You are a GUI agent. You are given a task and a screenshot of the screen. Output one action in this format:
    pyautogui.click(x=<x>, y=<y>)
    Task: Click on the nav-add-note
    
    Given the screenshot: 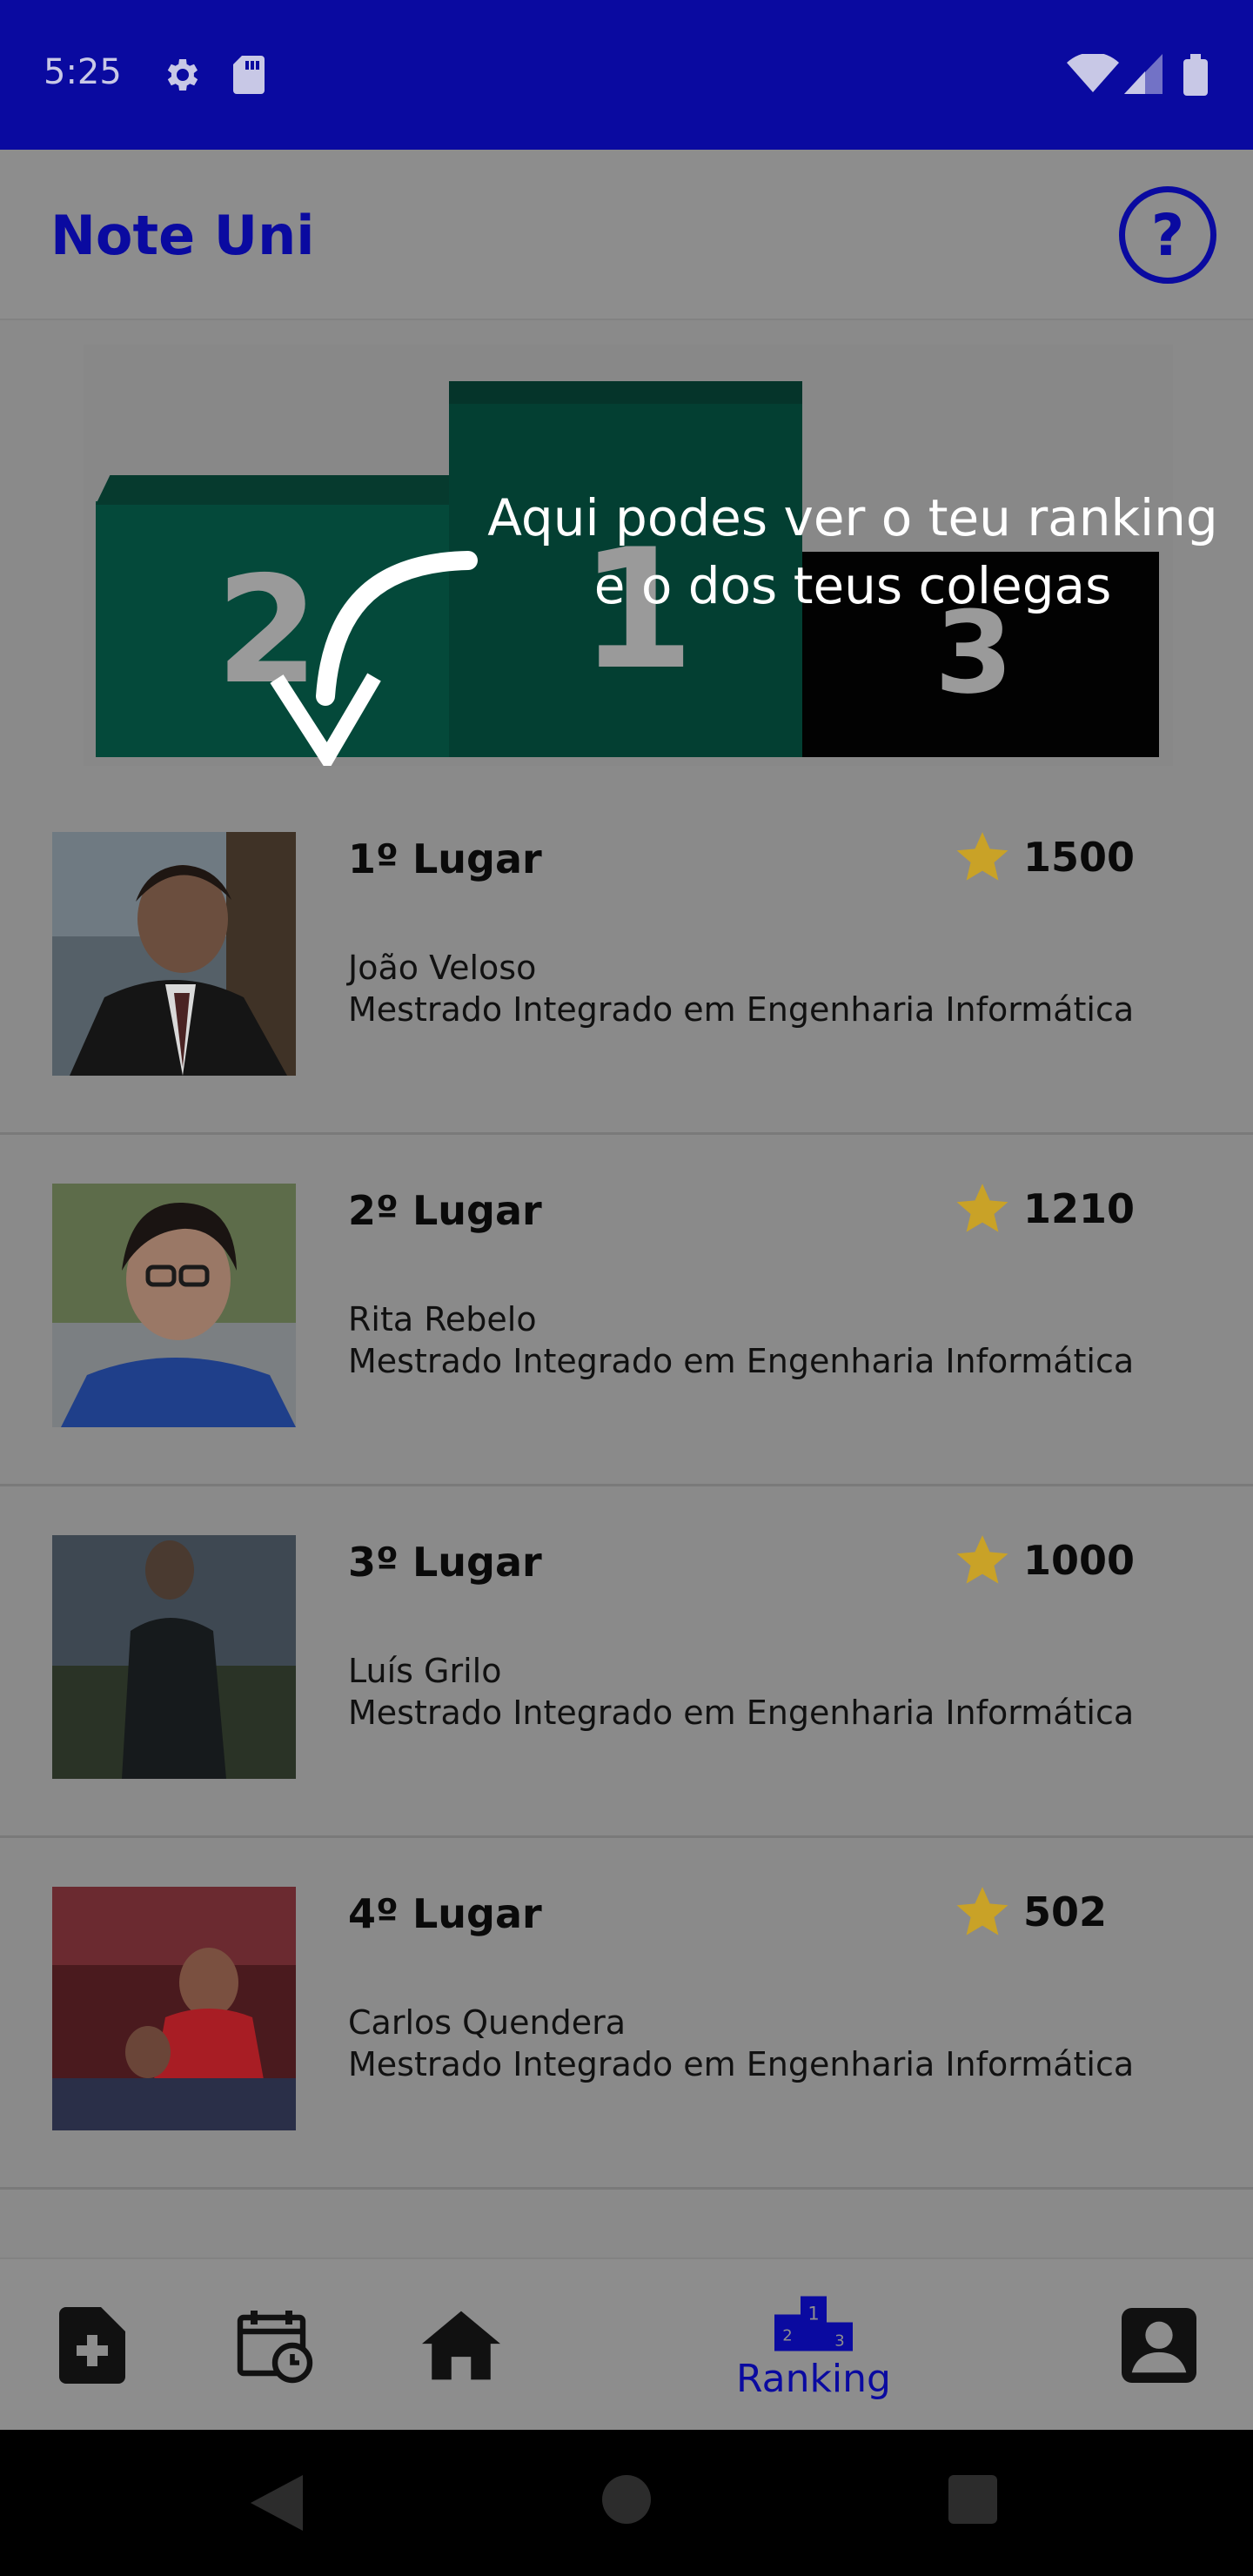 What is the action you would take?
    pyautogui.click(x=92, y=2345)
    